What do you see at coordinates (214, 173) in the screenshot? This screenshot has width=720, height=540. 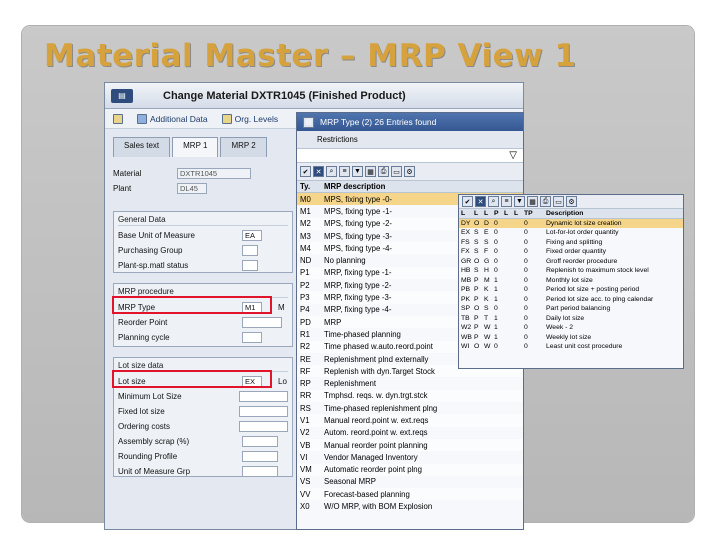 I see `material-field: DXTR1045` at bounding box center [214, 173].